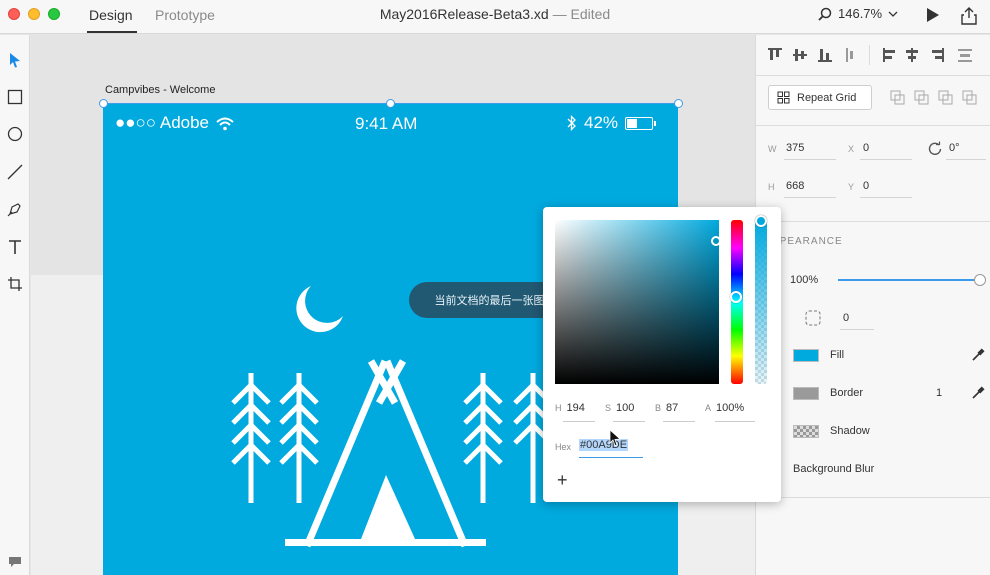 Image resolution: width=990 pixels, height=575 pixels. I want to click on boolean-exclude-icon, so click(969, 97).